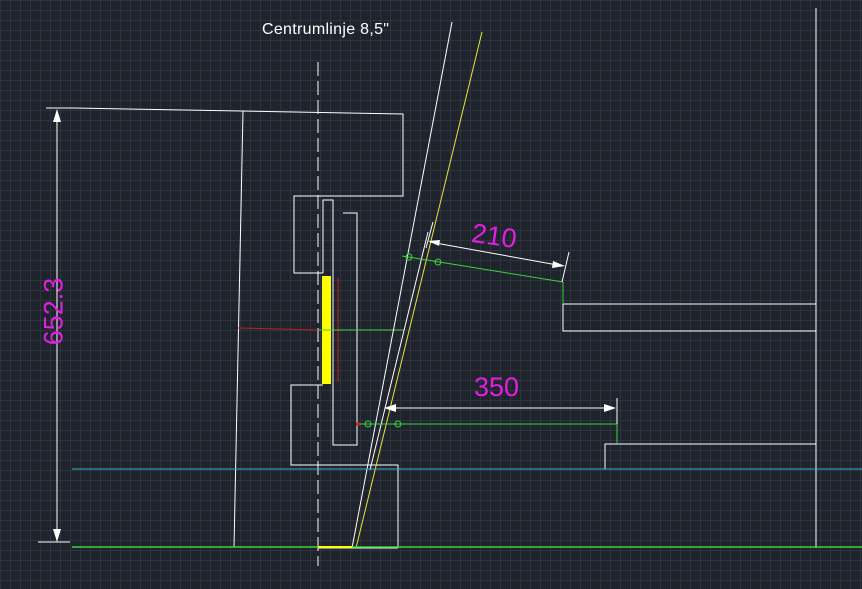 Image resolution: width=862 pixels, height=589 pixels. Describe the element at coordinates (497, 387) in the screenshot. I see `dimension-350-label: 350` at that location.